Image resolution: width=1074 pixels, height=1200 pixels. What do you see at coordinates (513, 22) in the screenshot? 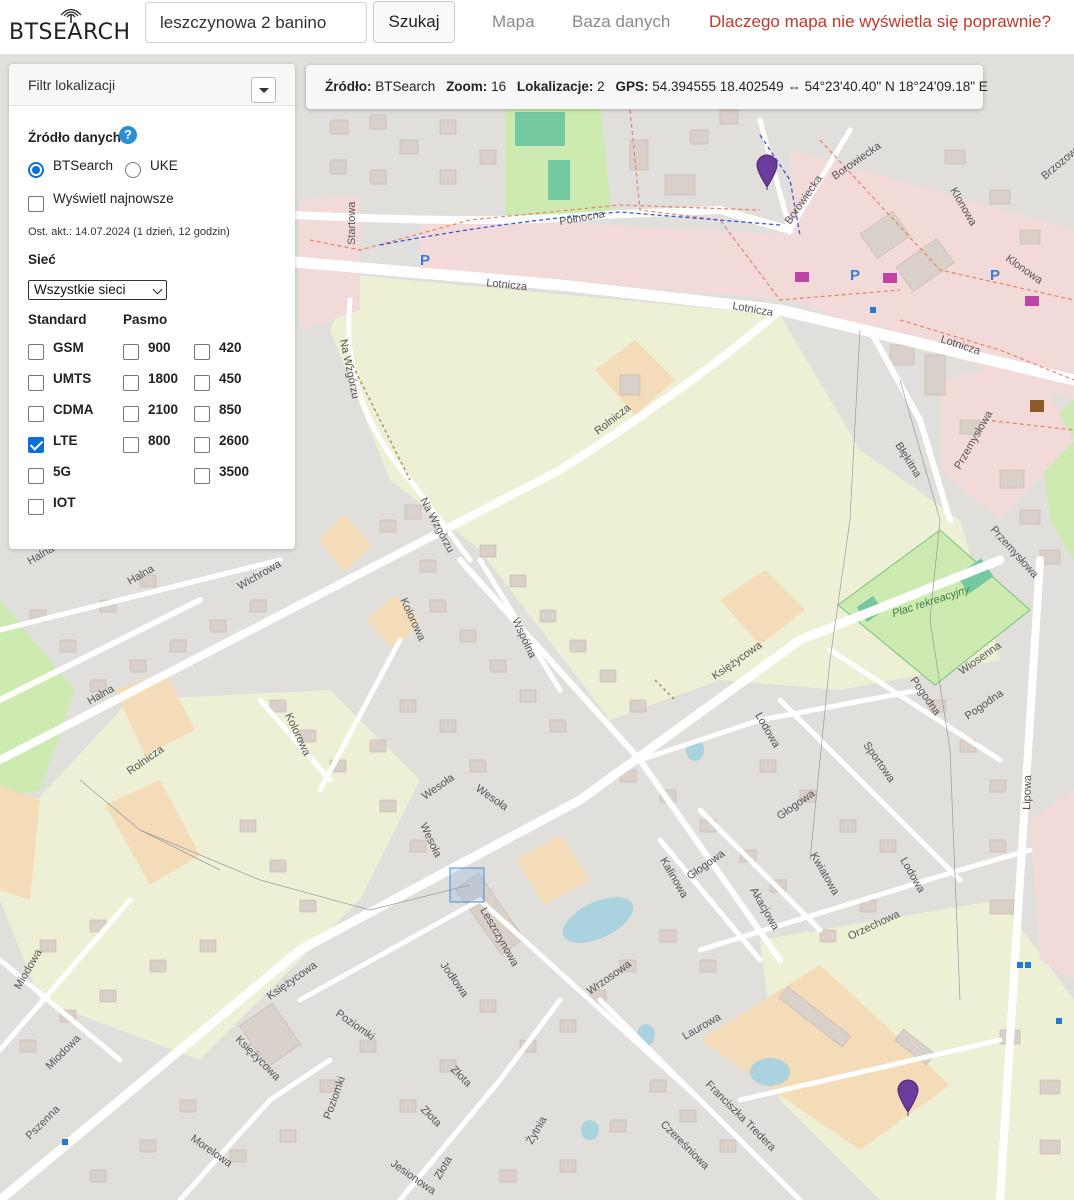
I see `nav-link-map: Mapa` at bounding box center [513, 22].